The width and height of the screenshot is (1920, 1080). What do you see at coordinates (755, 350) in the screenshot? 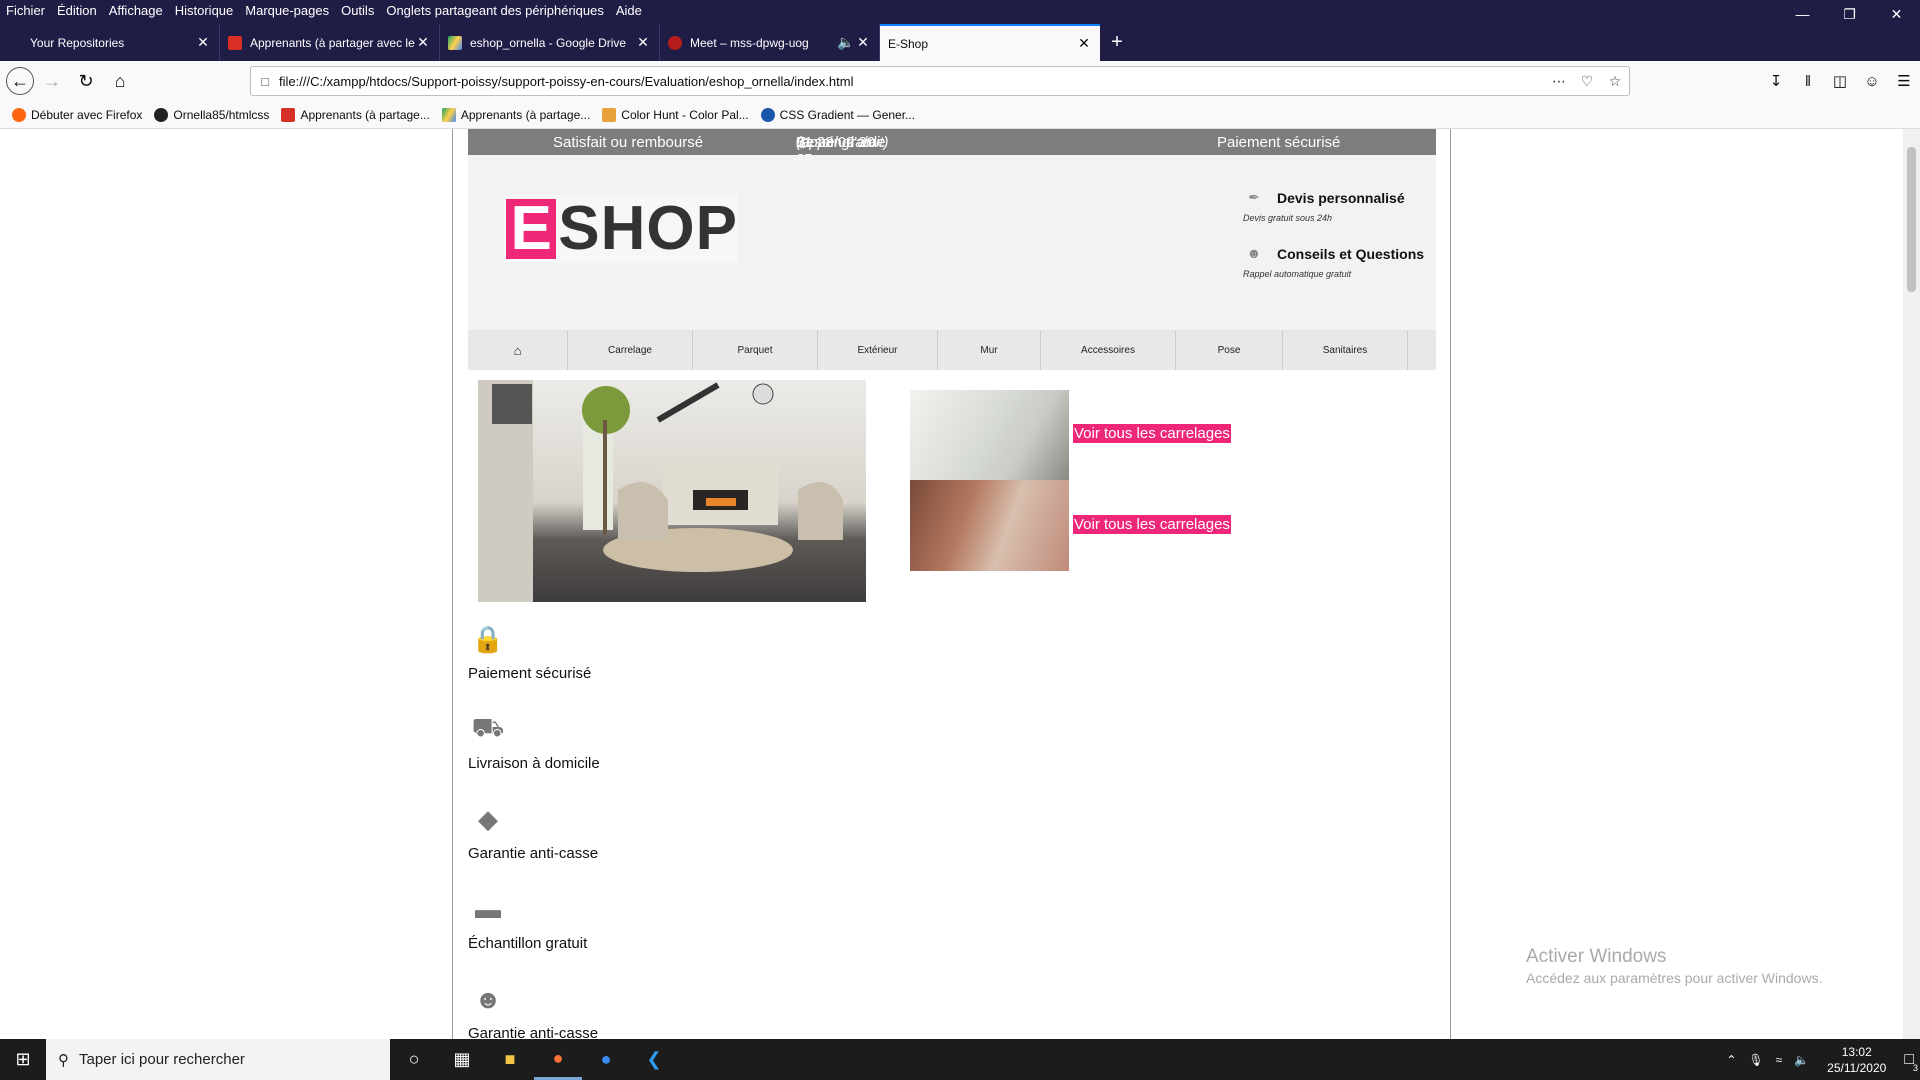
I see `nav-parquet: Parquet` at bounding box center [755, 350].